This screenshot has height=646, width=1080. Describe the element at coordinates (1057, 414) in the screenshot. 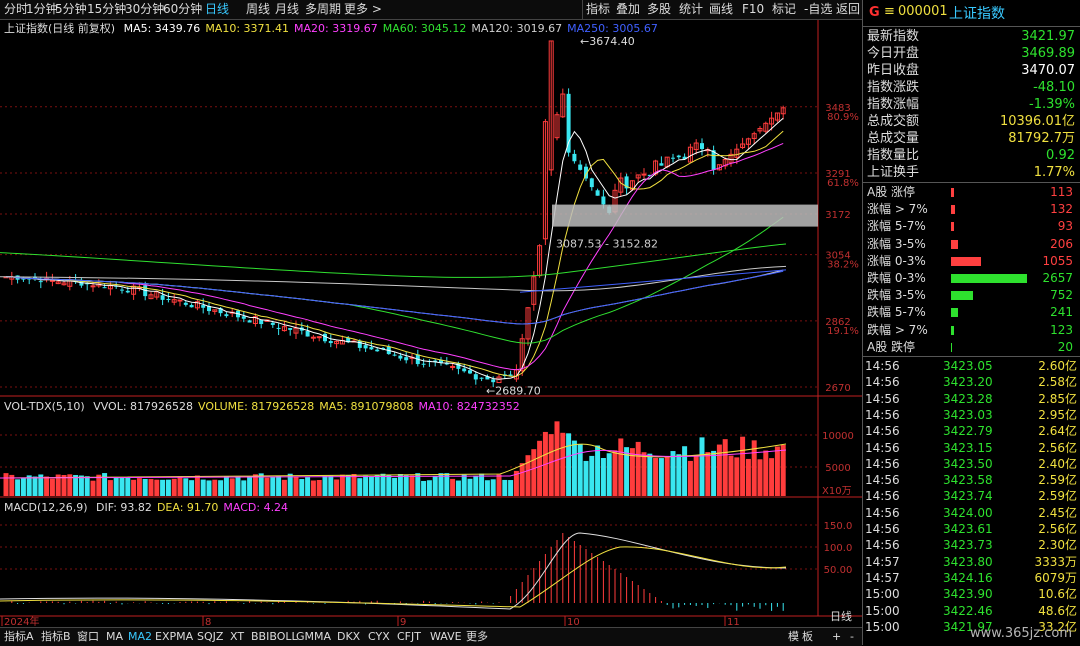

I see `tick-amount: 2.95亿` at that location.